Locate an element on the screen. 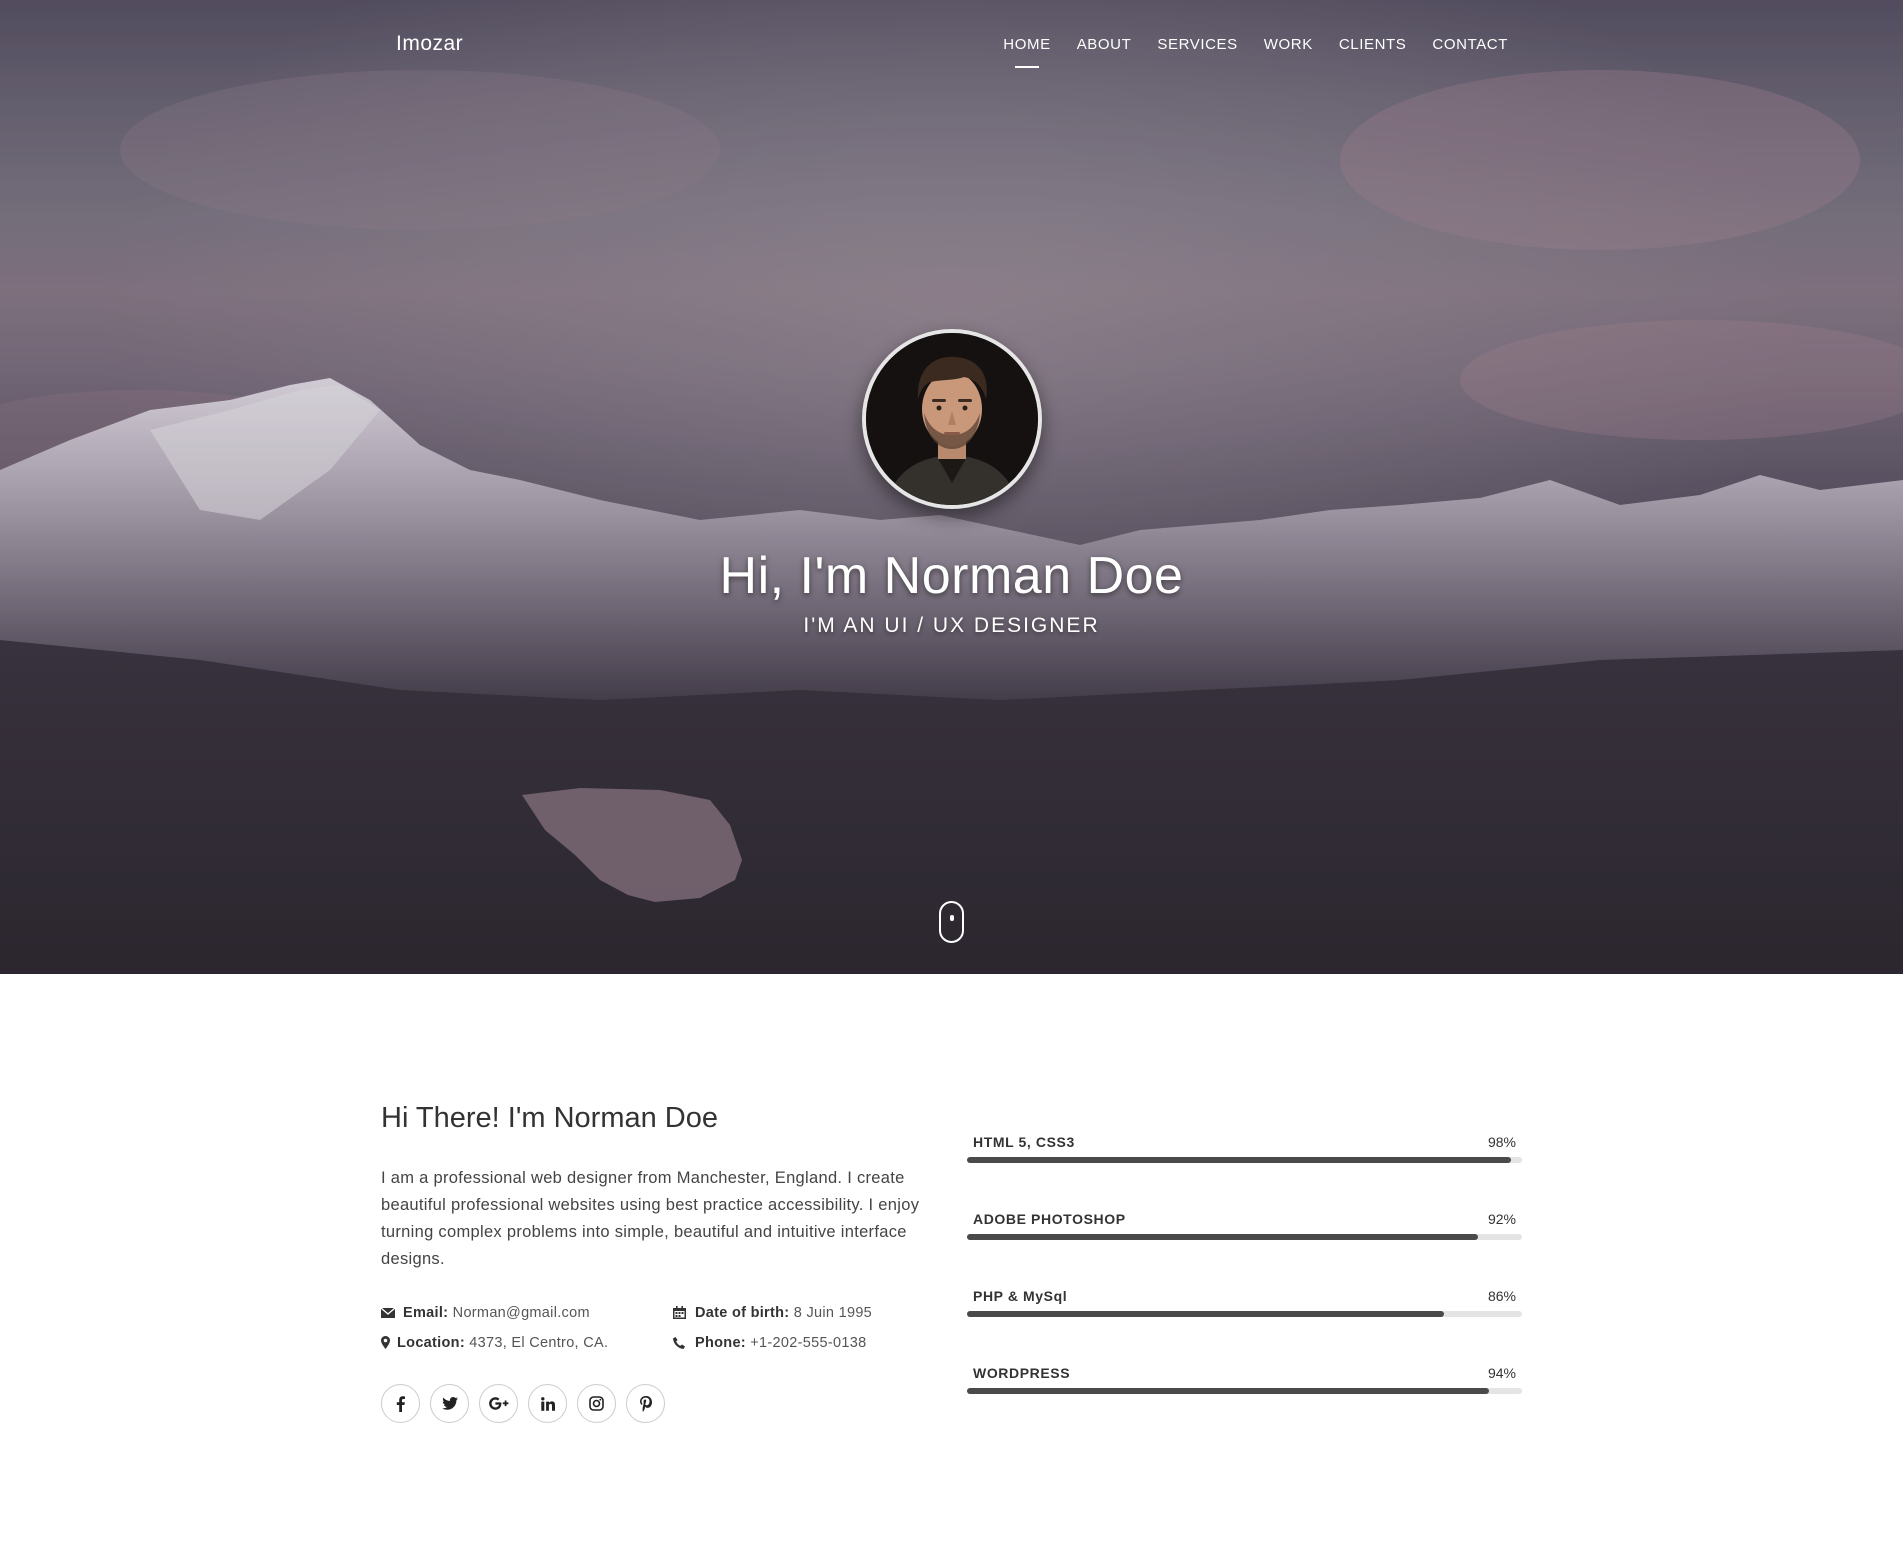 The width and height of the screenshot is (1903, 1552). dob-value: 8 Juin 1995 is located at coordinates (833, 1313).